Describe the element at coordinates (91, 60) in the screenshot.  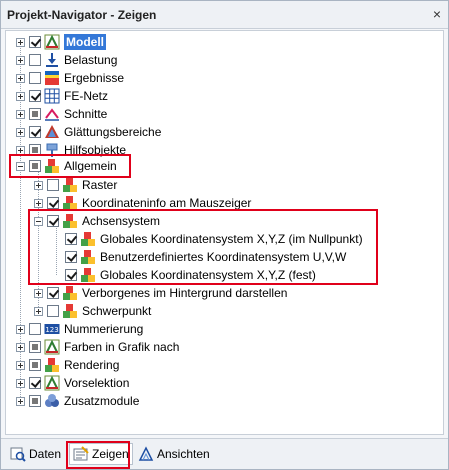
I see `tree-label: Belastung` at that location.